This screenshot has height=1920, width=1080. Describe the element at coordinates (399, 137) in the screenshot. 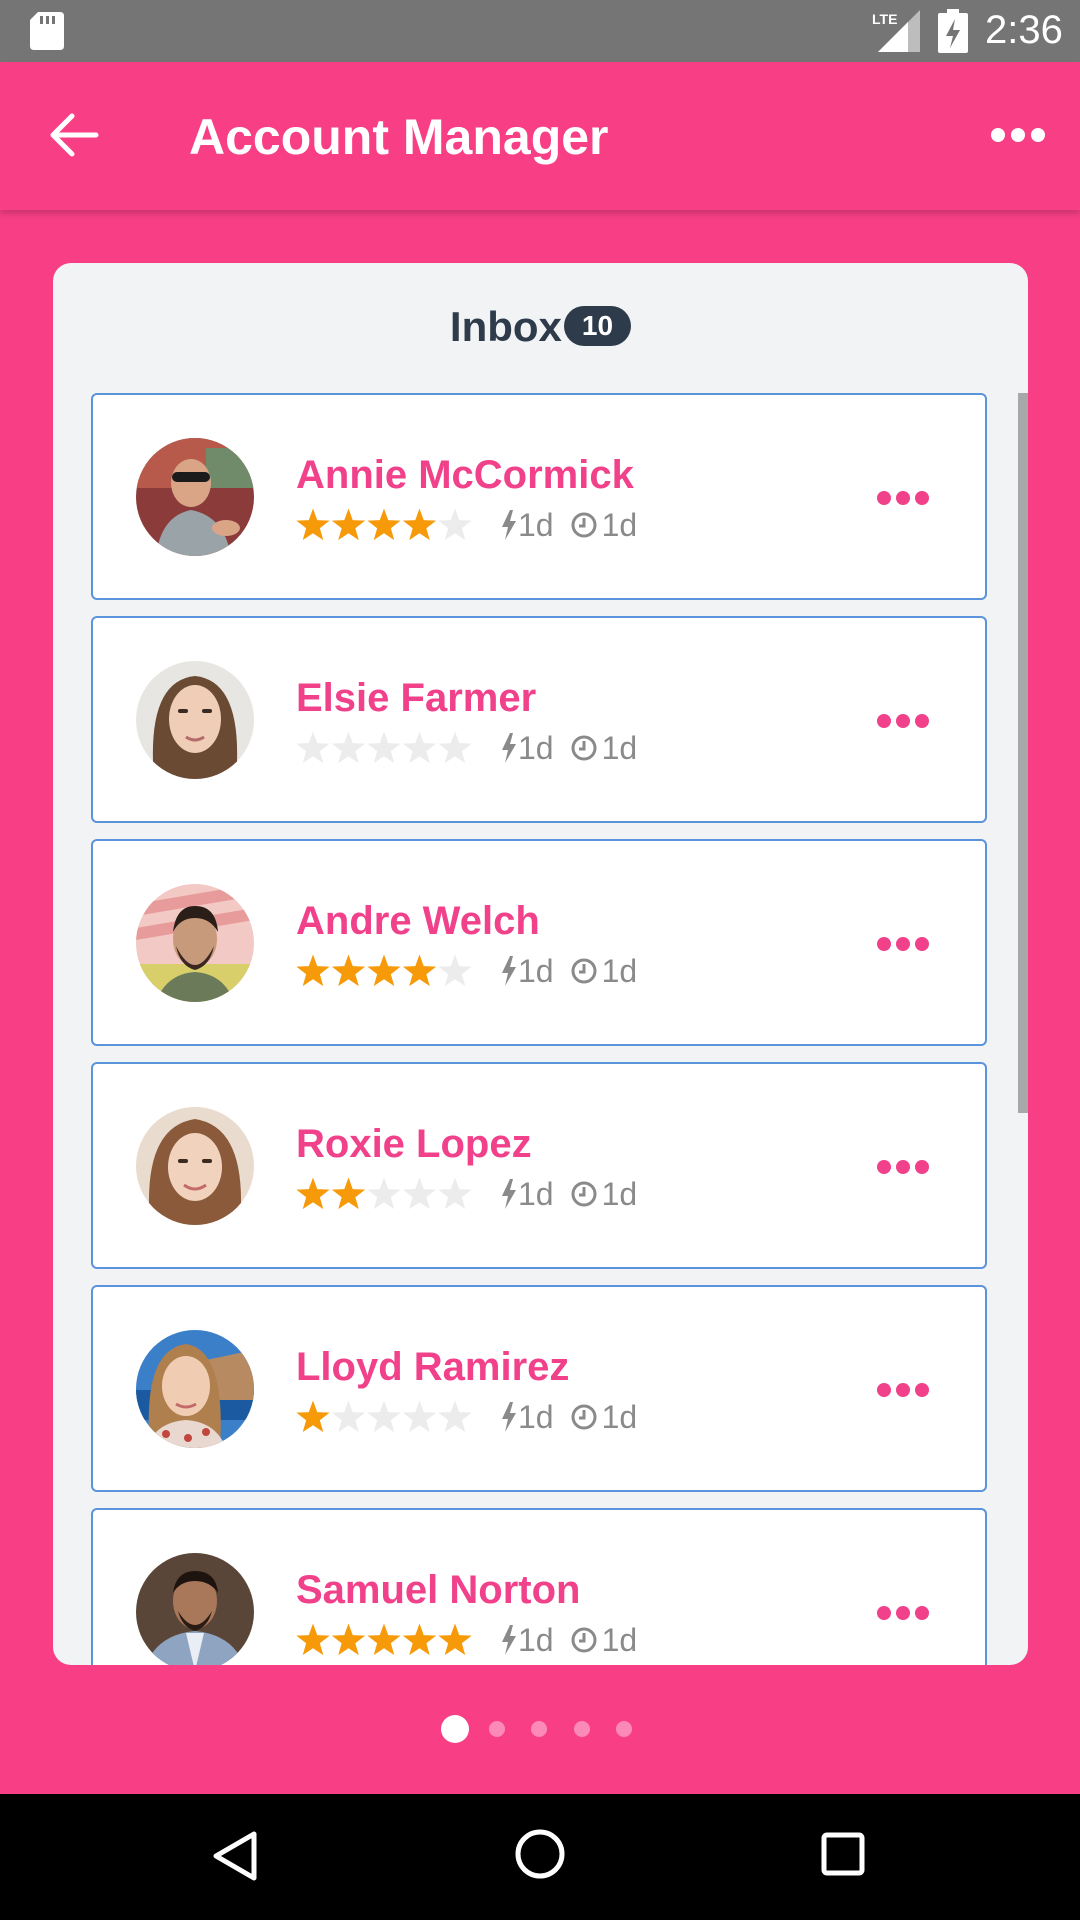

I see `page-title: Account Manager` at that location.